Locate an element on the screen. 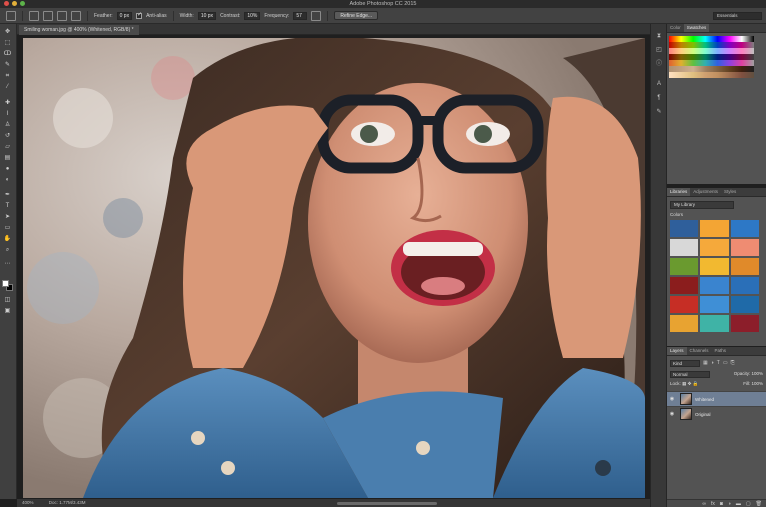 The width and height of the screenshot is (766, 507). horizontal-scrollbar is located at coordinates (387, 503).